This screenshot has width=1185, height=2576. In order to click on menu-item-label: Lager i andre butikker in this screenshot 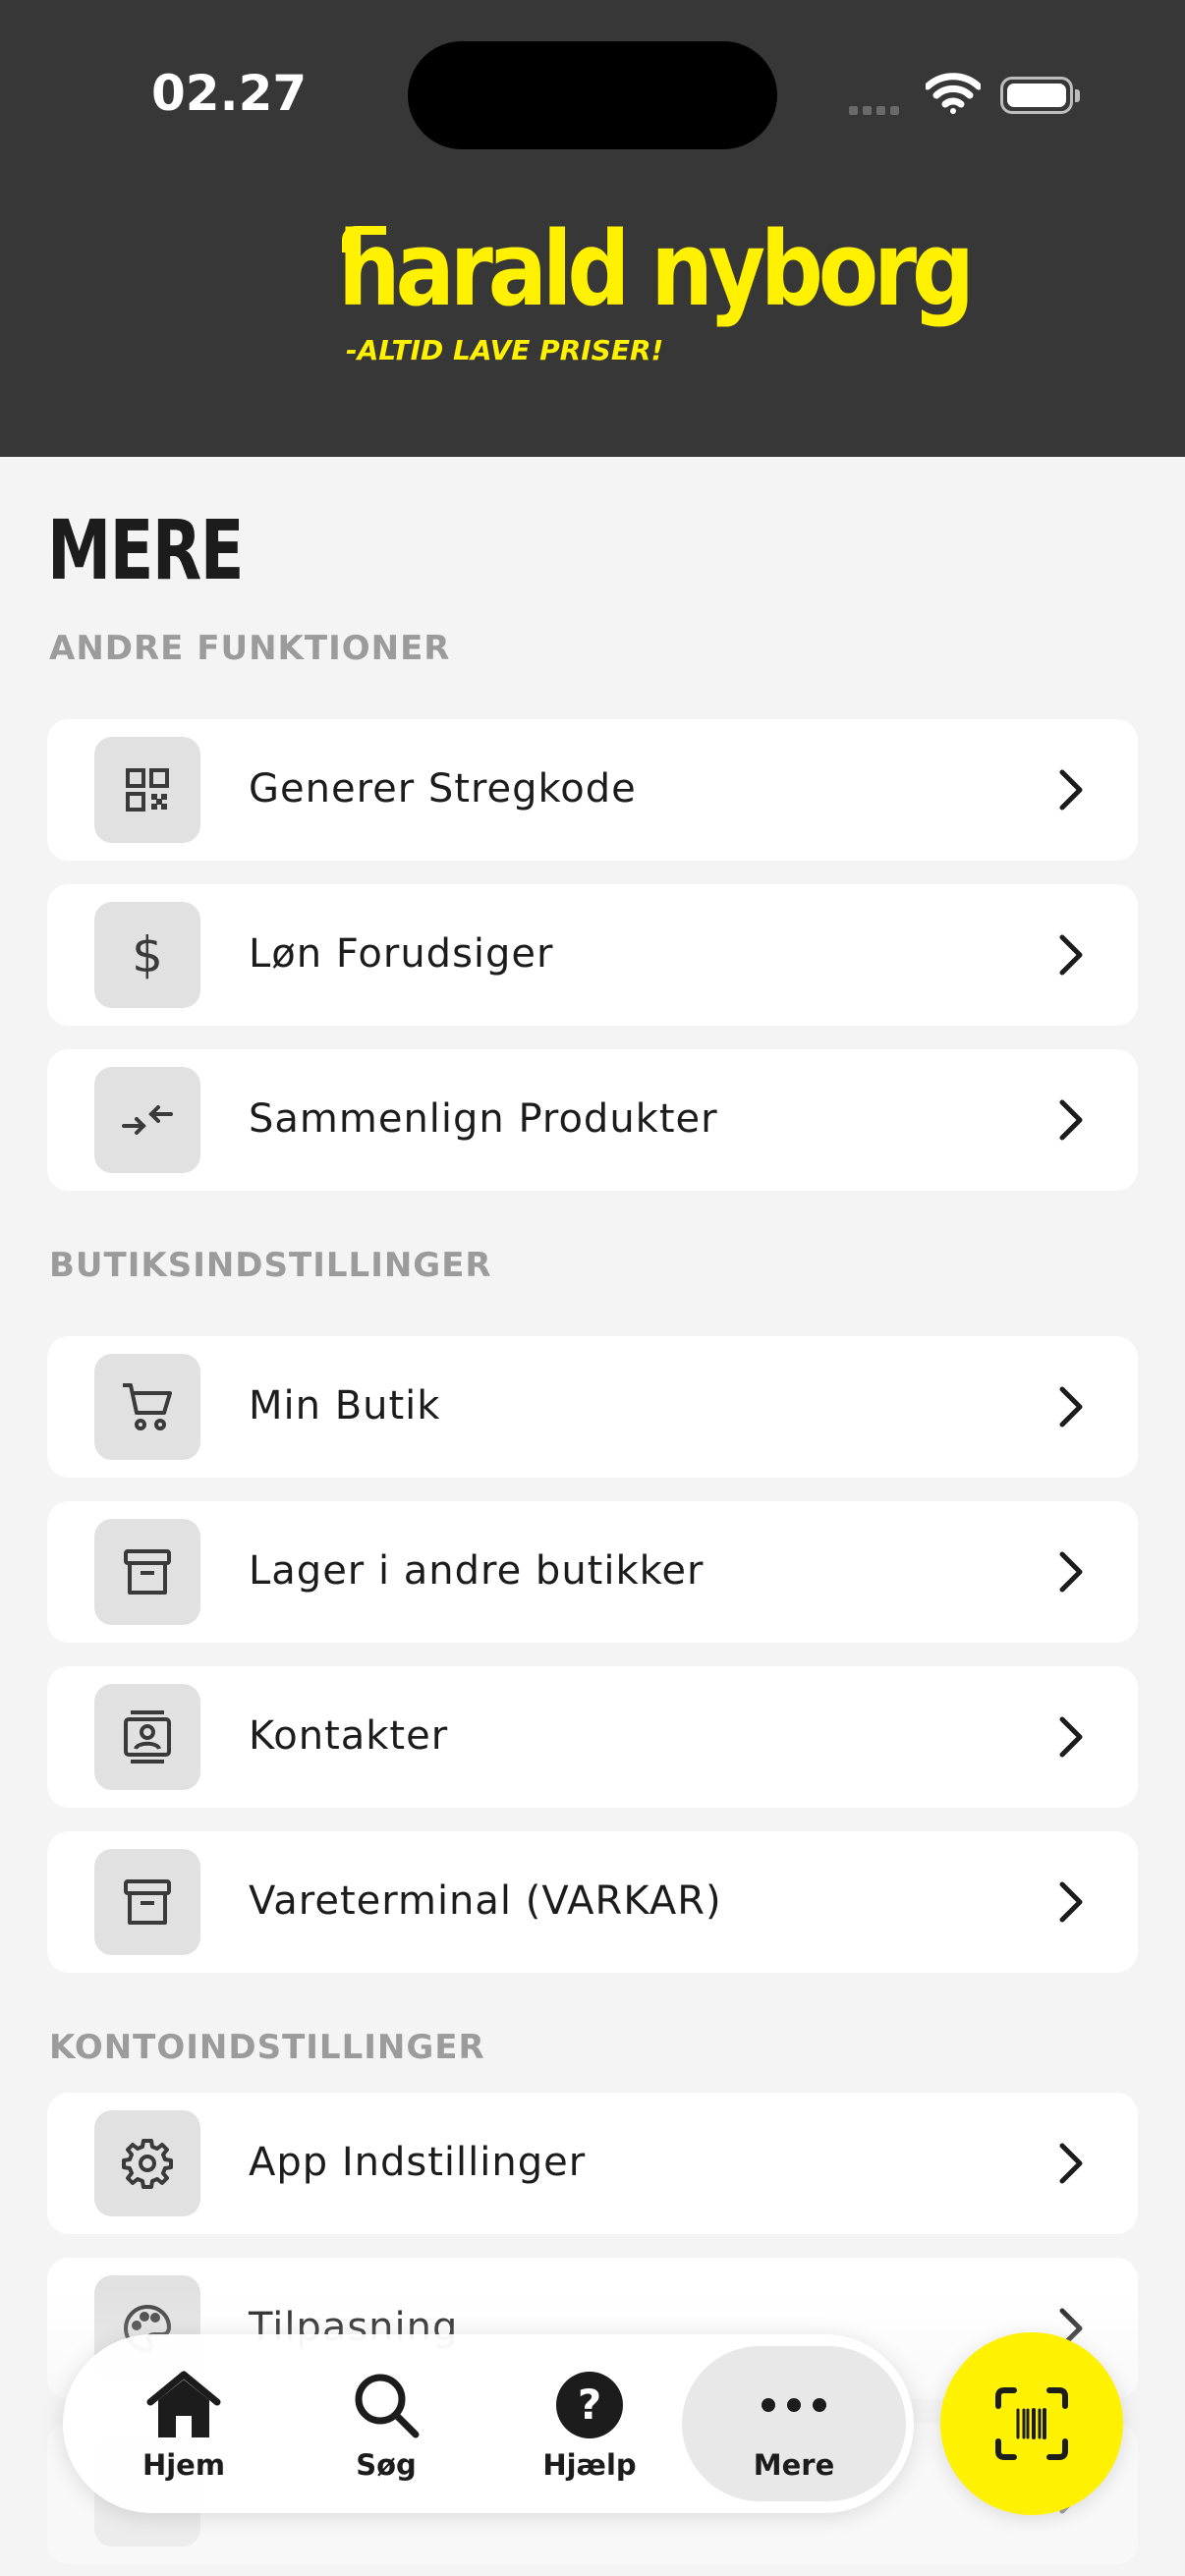, I will do `click(477, 1571)`.